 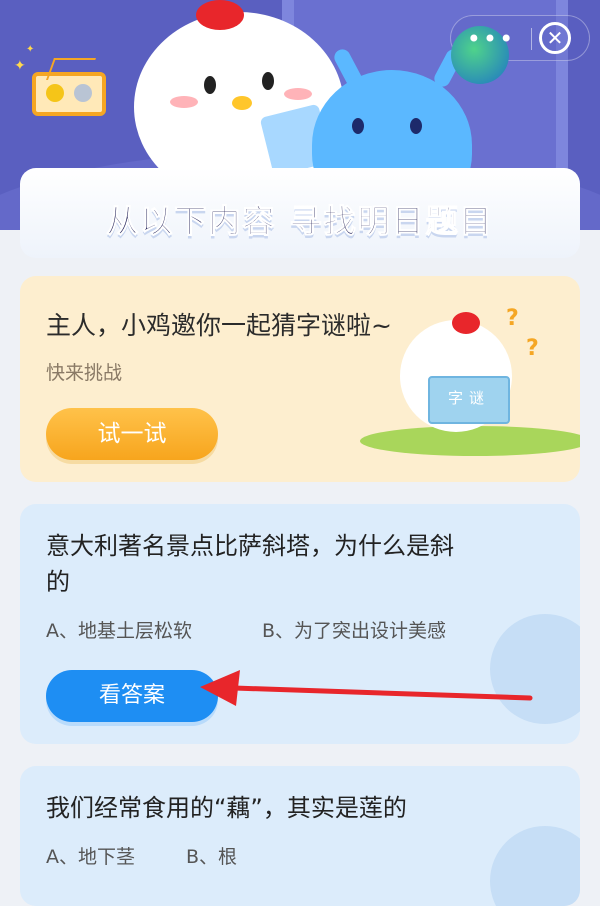 I want to click on red-arrow-annotation, so click(x=366, y=688).